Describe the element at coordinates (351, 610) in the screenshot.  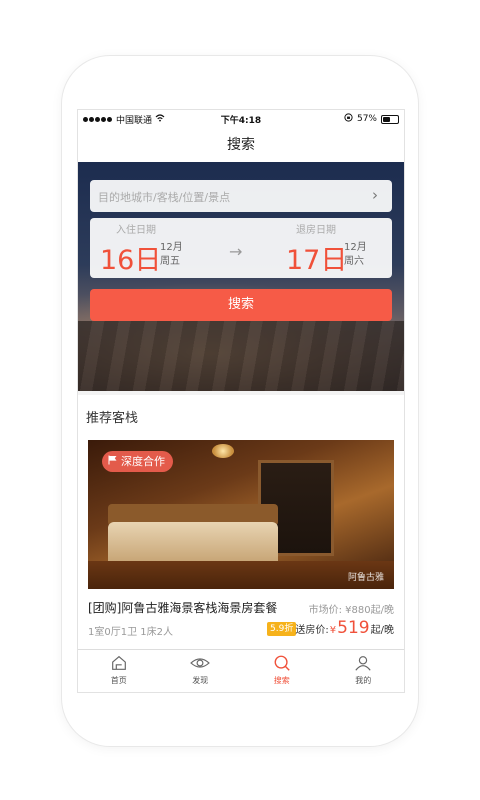
I see `market-price: 市场价: ¥880起/晚` at that location.